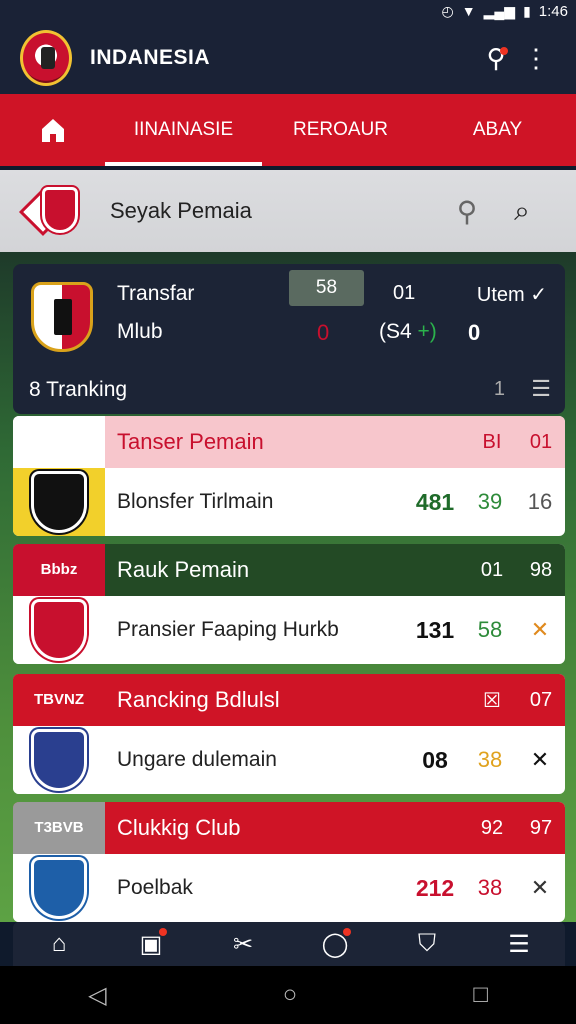  I want to click on status-time: 1:46, so click(553, 11).